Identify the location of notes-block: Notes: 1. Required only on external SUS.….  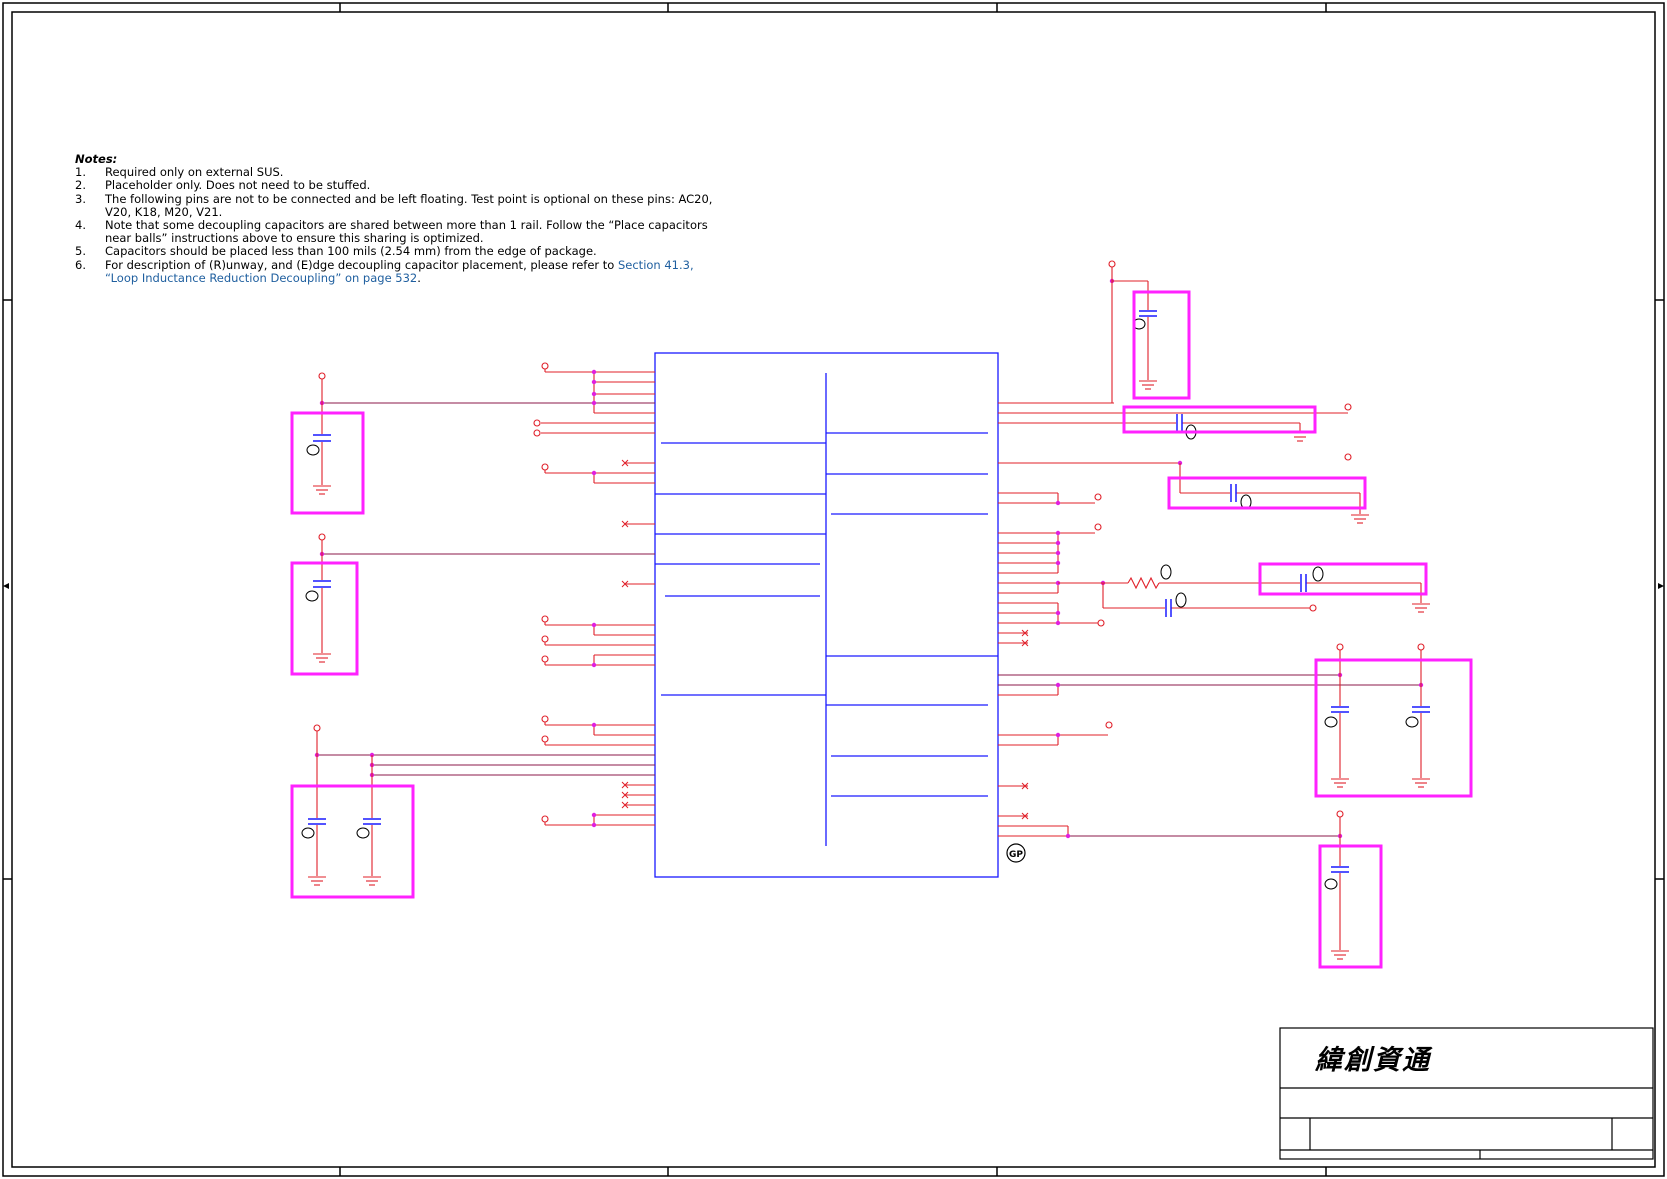
(415, 218).